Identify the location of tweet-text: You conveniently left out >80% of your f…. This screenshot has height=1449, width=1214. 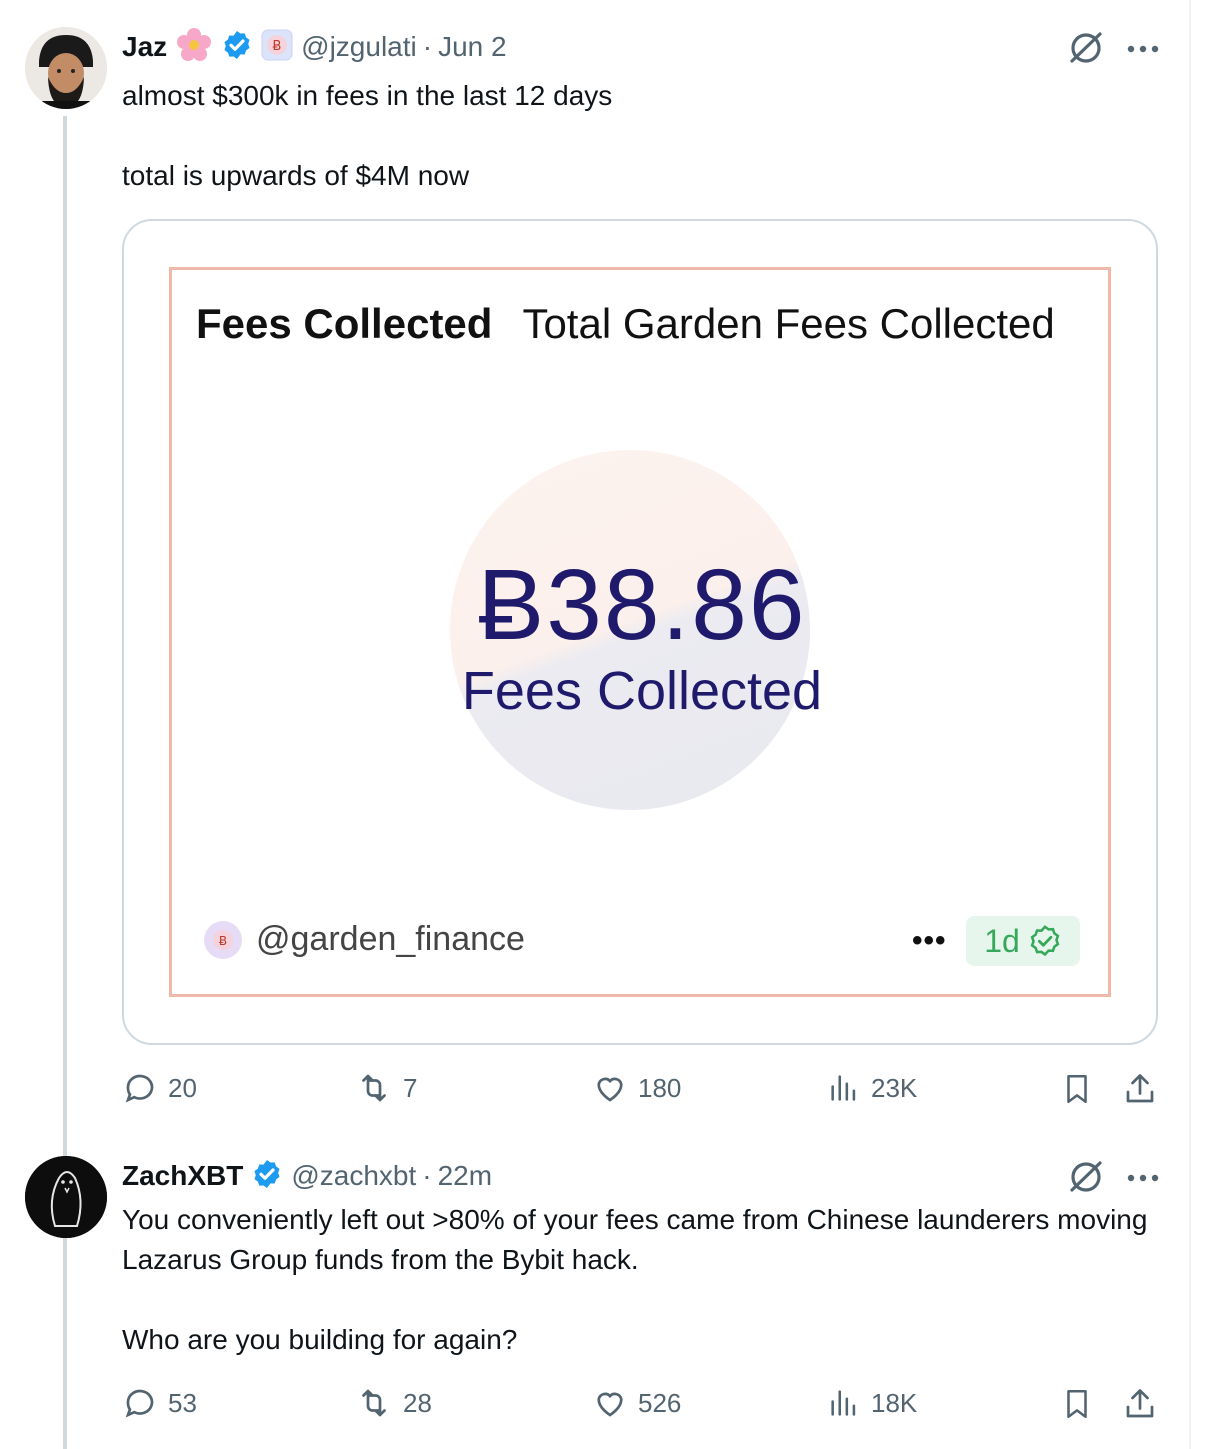
(647, 1280).